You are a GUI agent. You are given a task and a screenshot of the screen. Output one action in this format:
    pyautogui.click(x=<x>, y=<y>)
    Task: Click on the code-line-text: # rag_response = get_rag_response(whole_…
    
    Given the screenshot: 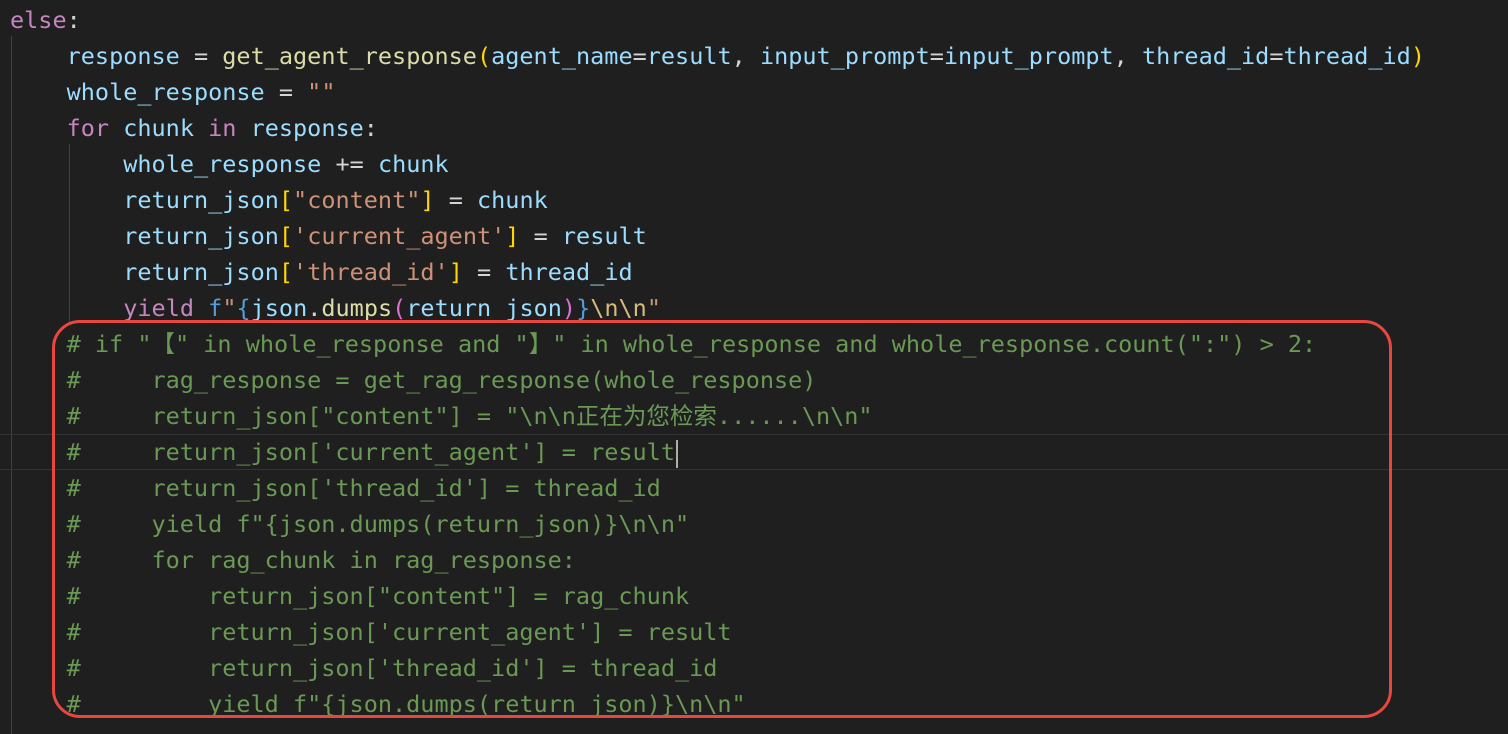 What is the action you would take?
    pyautogui.click(x=441, y=380)
    